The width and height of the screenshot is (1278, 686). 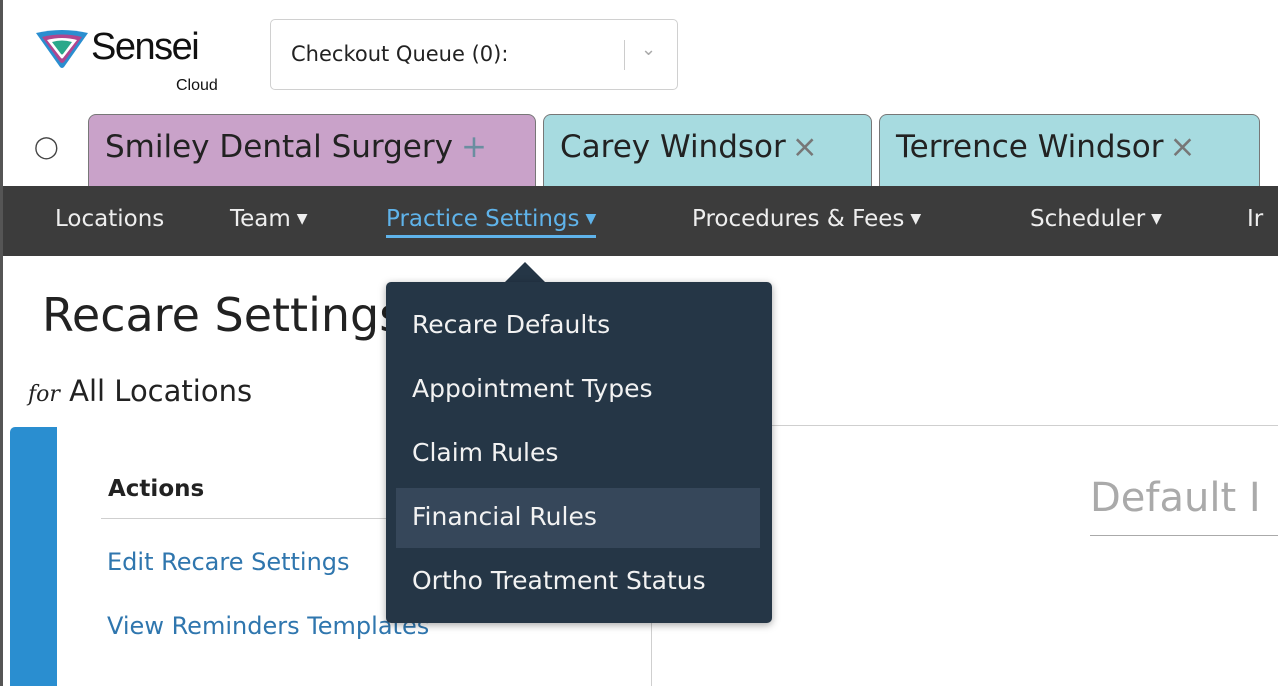 I want to click on subtitle-location: All Locations, so click(x=161, y=391).